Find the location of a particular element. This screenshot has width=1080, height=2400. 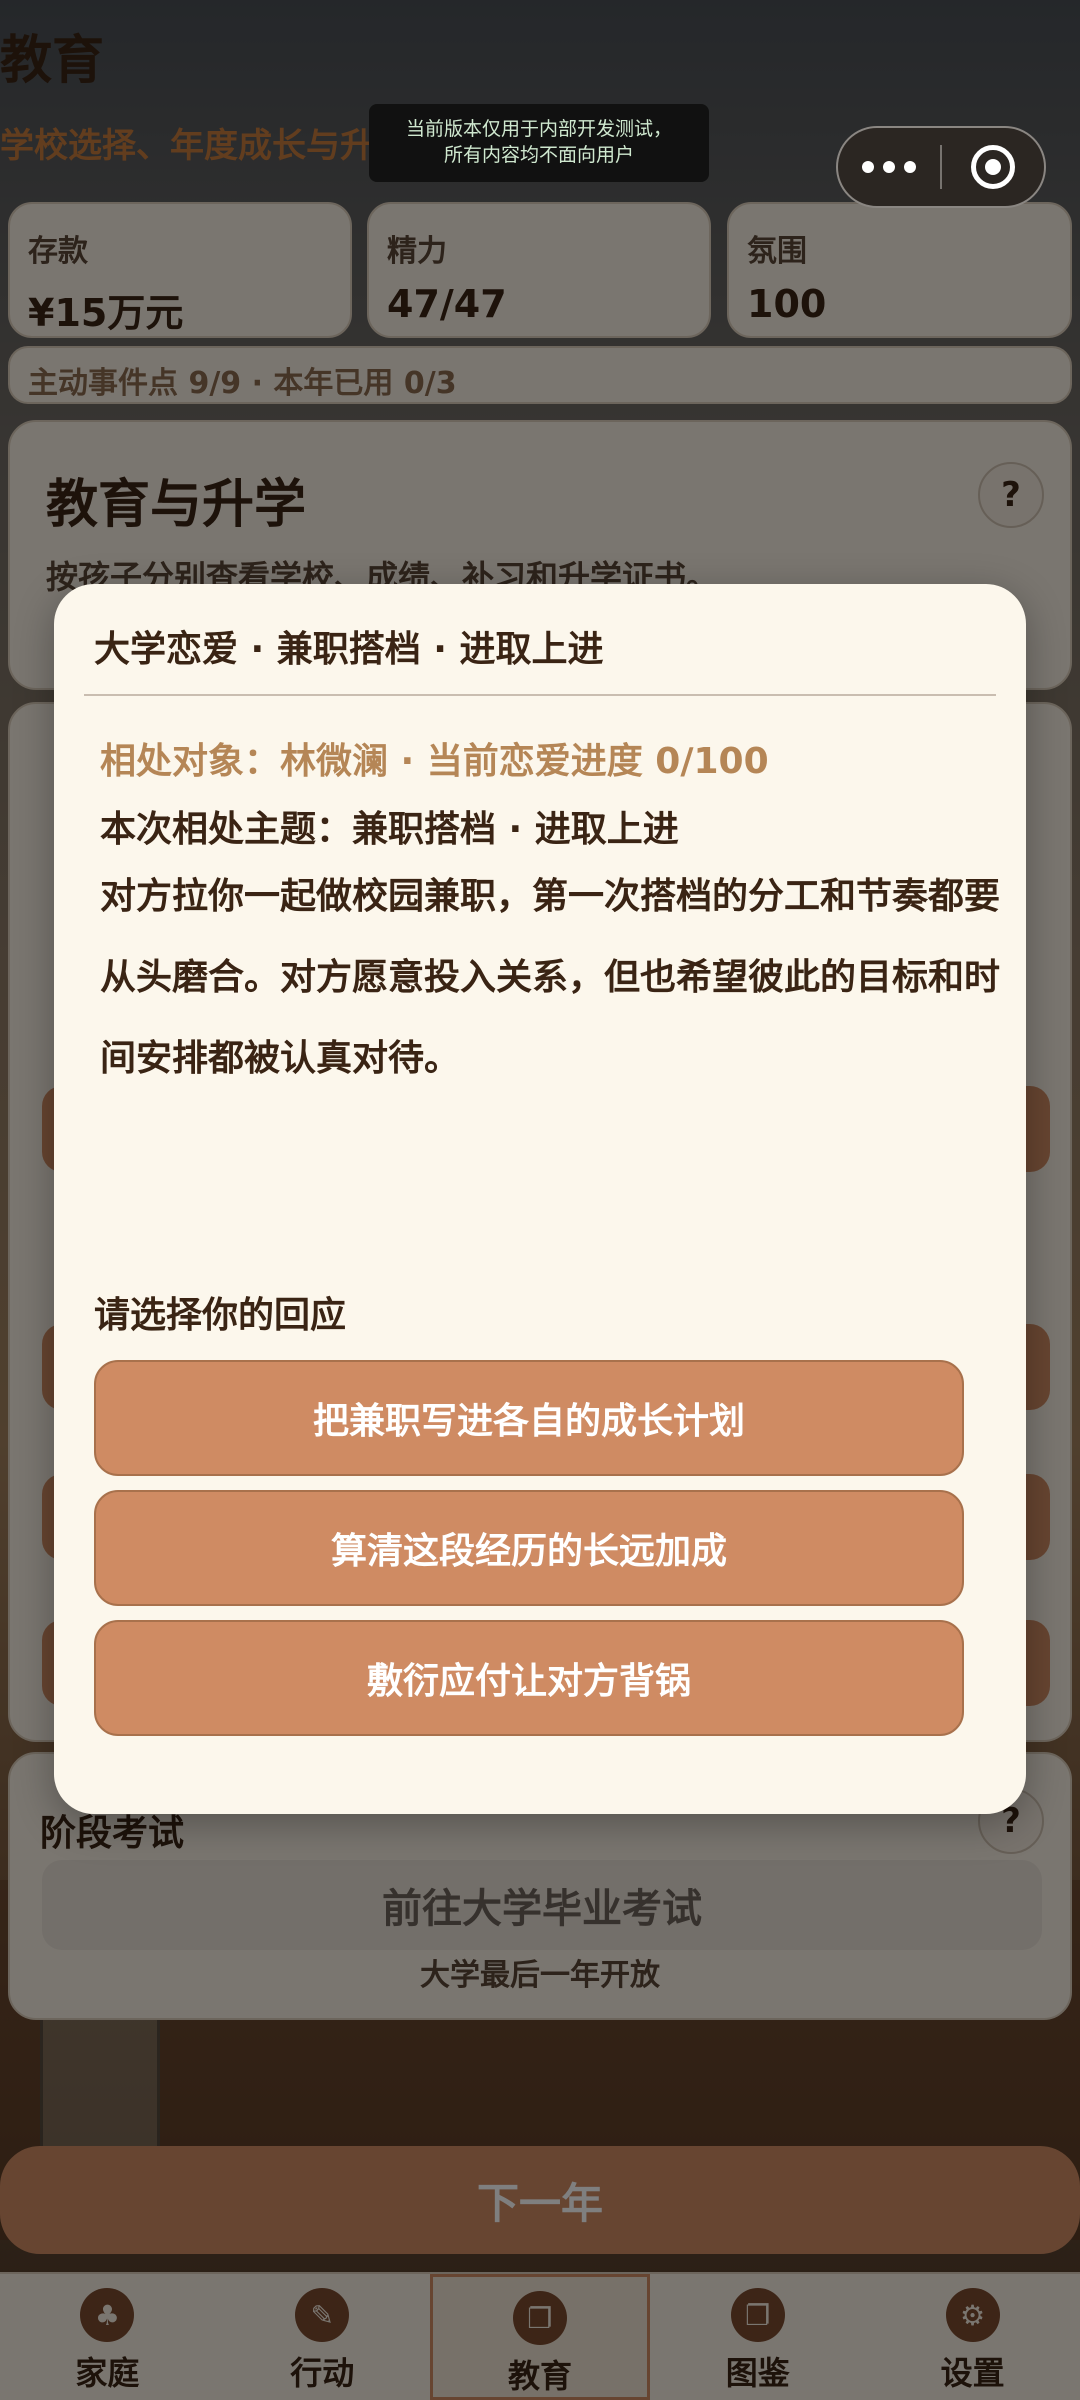

choice-button-long-term: 算清这段经历的长远加成 is located at coordinates (529, 1548).